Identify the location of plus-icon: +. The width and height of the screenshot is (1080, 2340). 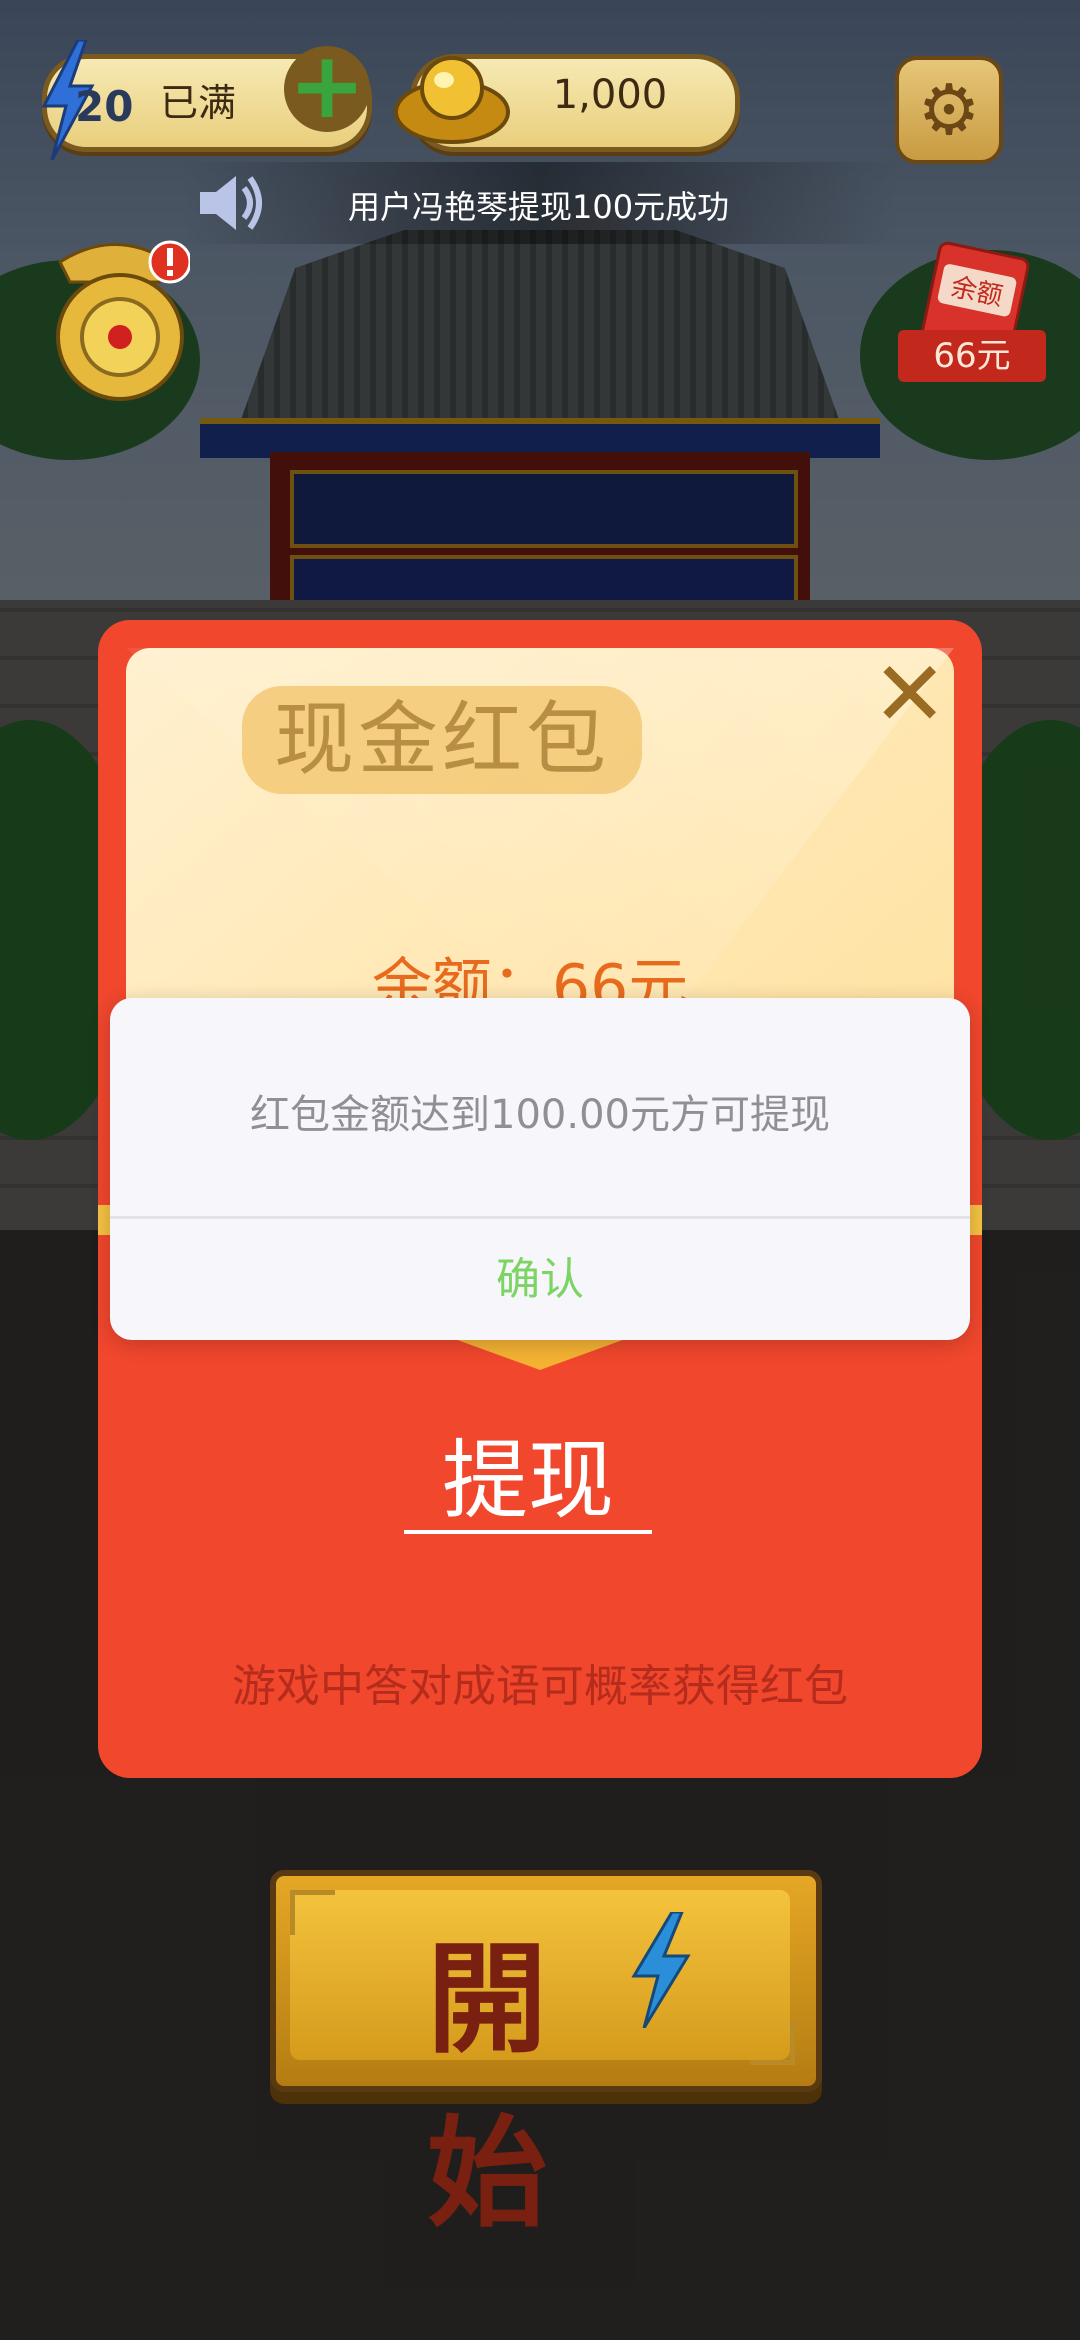
(327, 85).